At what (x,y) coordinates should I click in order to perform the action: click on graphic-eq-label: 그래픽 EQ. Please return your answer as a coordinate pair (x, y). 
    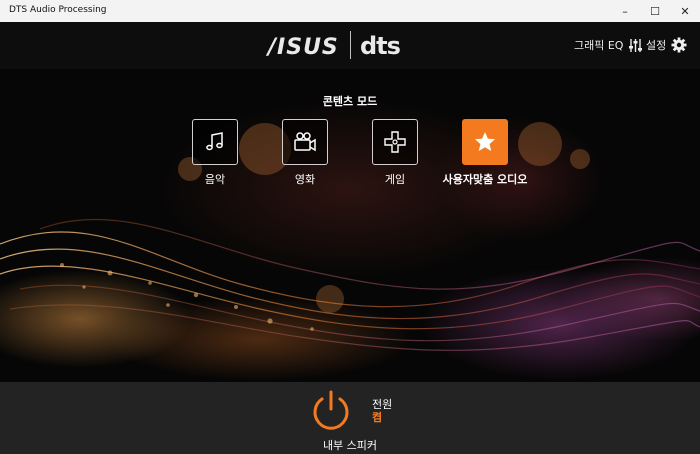
    Looking at the image, I should click on (599, 45).